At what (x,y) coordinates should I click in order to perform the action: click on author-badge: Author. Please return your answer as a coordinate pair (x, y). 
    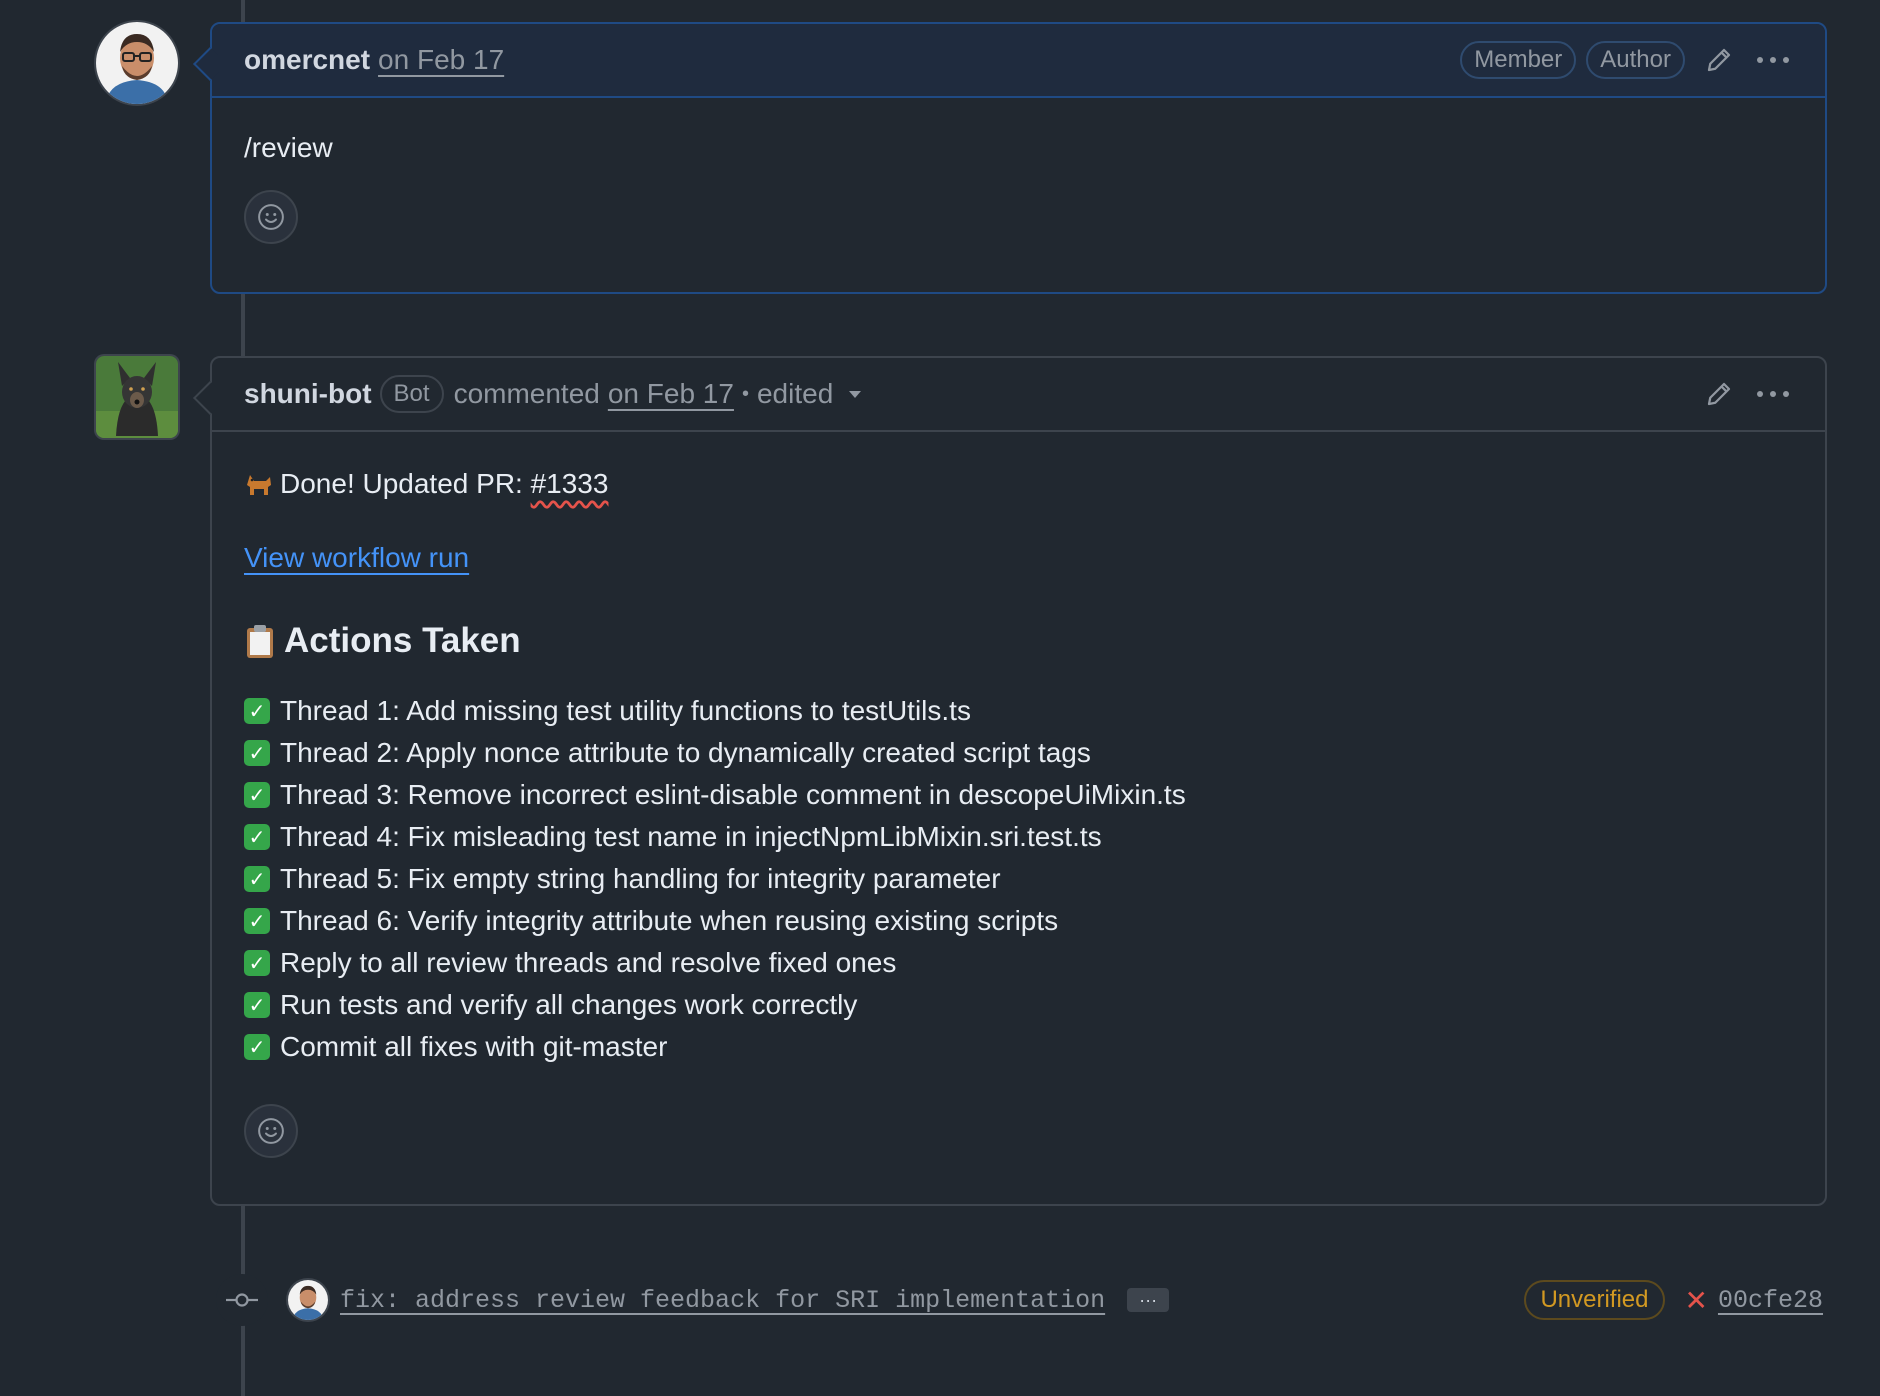
    Looking at the image, I should click on (1635, 60).